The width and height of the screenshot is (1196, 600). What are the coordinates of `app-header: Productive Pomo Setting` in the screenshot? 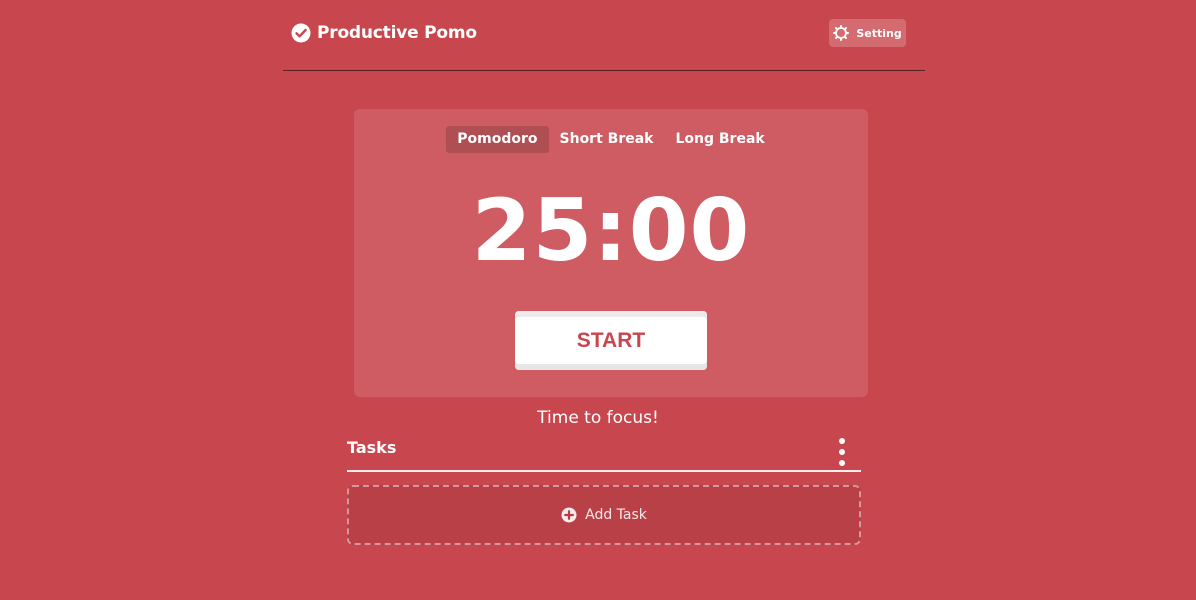 It's located at (604, 35).